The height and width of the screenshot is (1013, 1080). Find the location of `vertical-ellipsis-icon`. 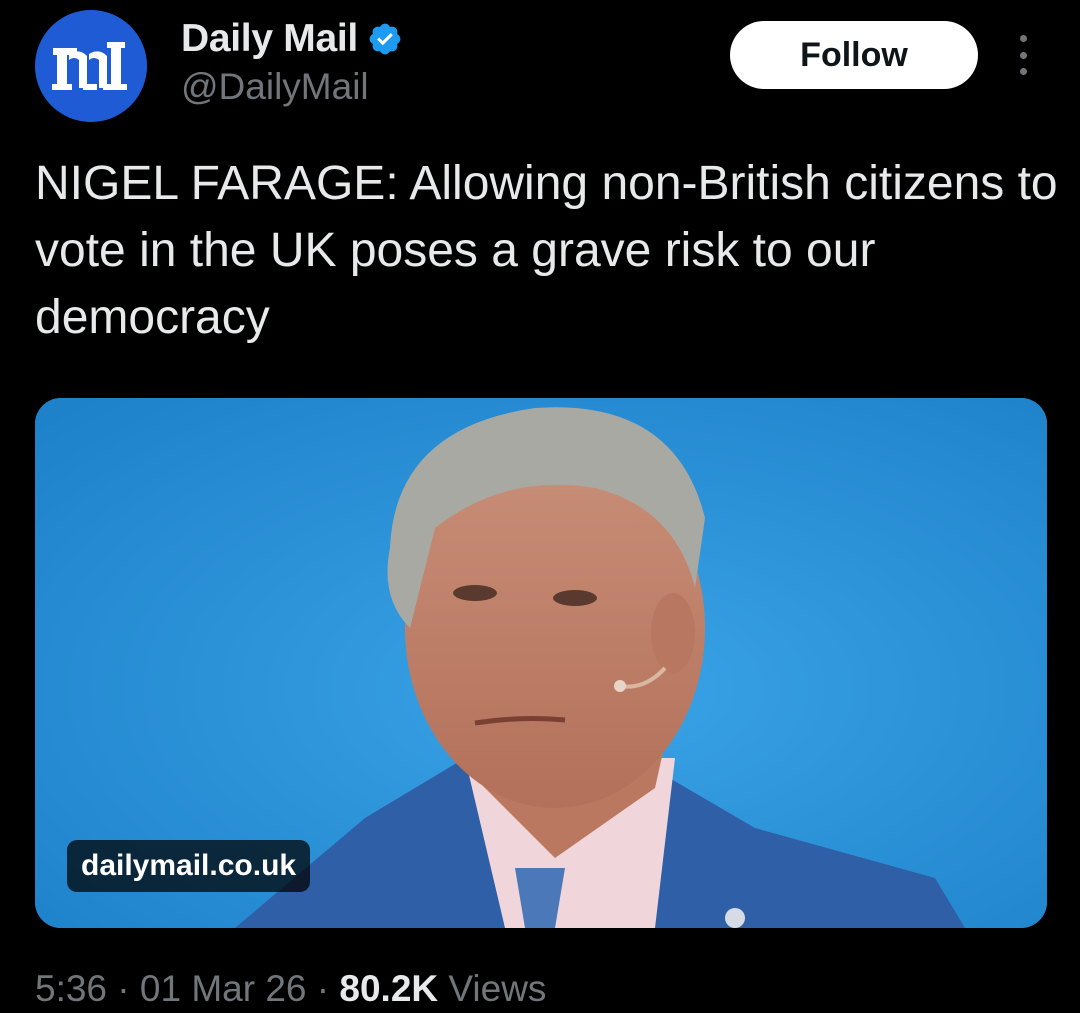

vertical-ellipsis-icon is located at coordinates (1023, 55).